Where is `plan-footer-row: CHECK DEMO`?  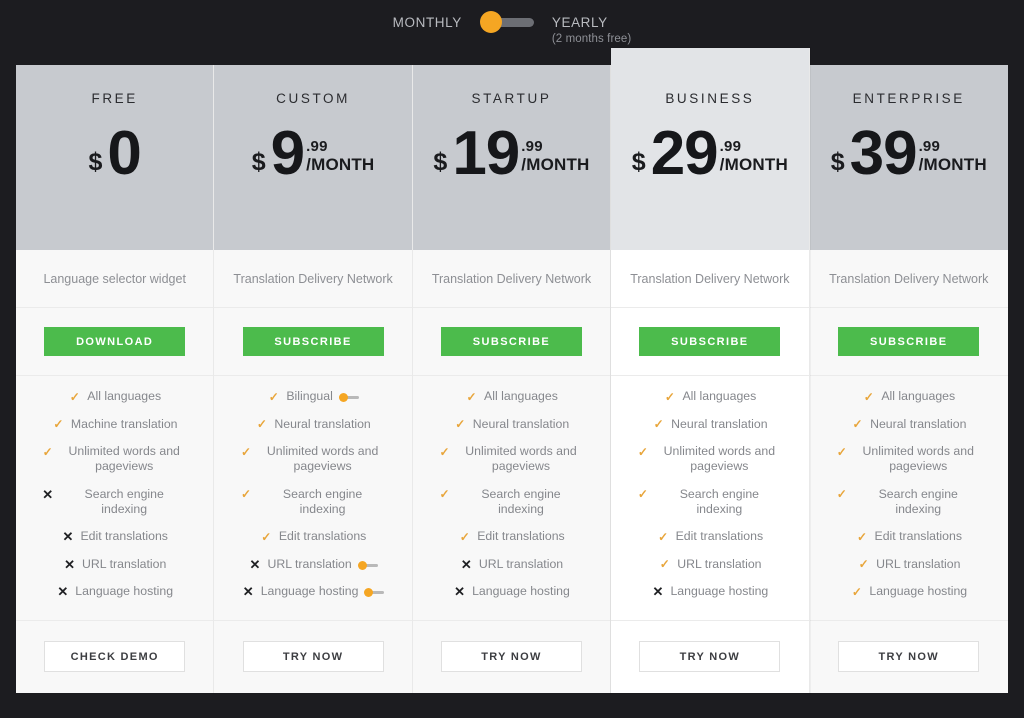 plan-footer-row: CHECK DEMO is located at coordinates (115, 656).